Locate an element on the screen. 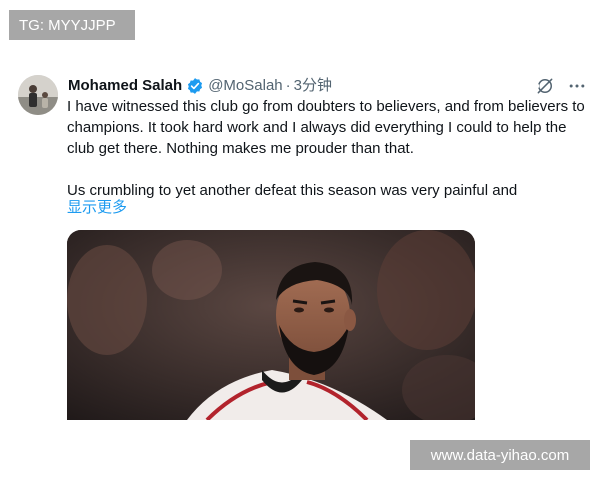 This screenshot has height=480, width=600. bottom-right-watermark-text: www.data-yihao.com is located at coordinates (500, 455).